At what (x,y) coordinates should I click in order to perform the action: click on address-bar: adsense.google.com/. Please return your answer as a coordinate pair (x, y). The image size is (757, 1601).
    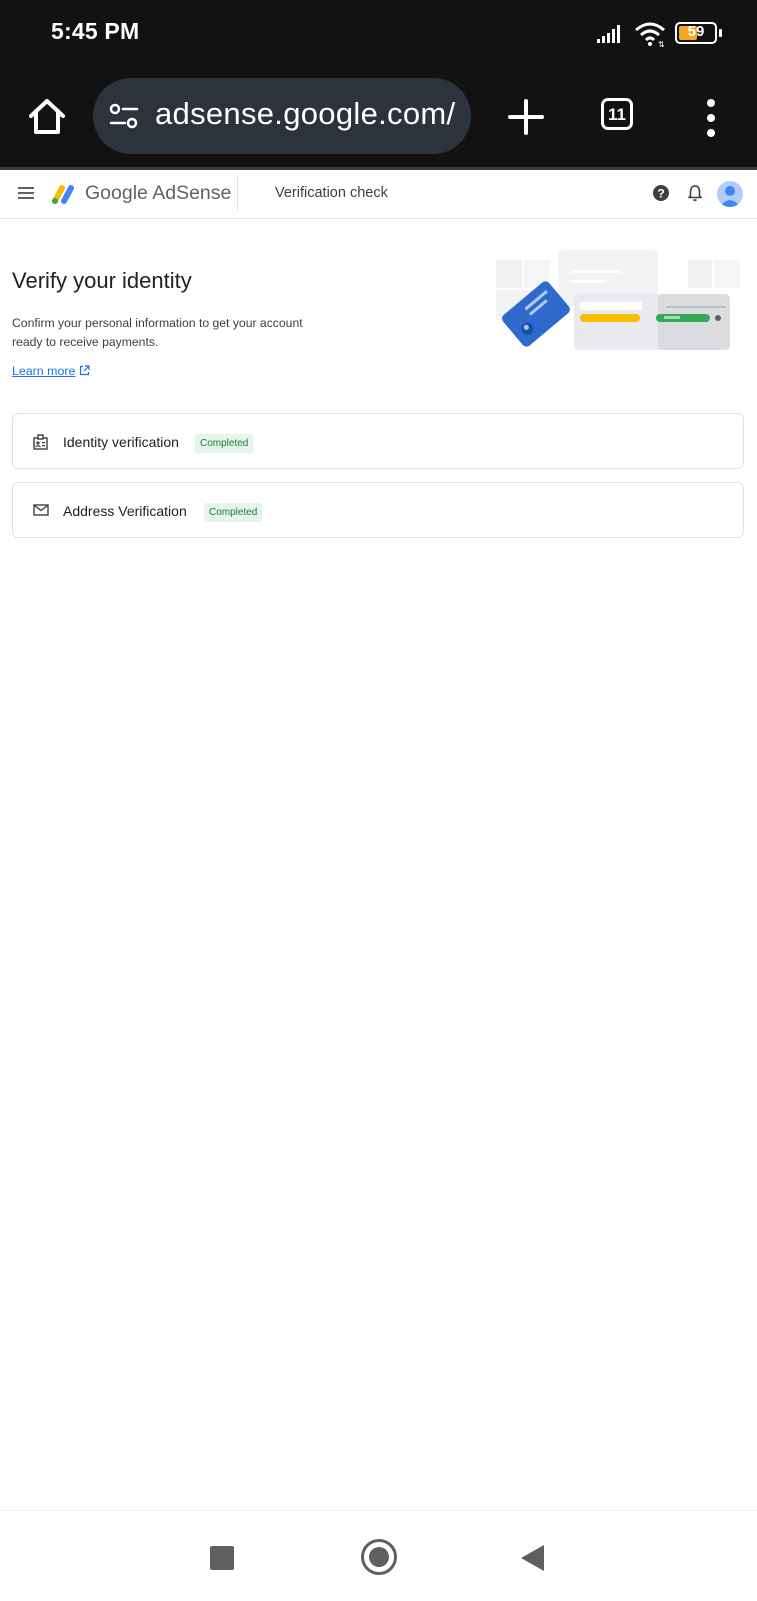
    Looking at the image, I should click on (282, 116).